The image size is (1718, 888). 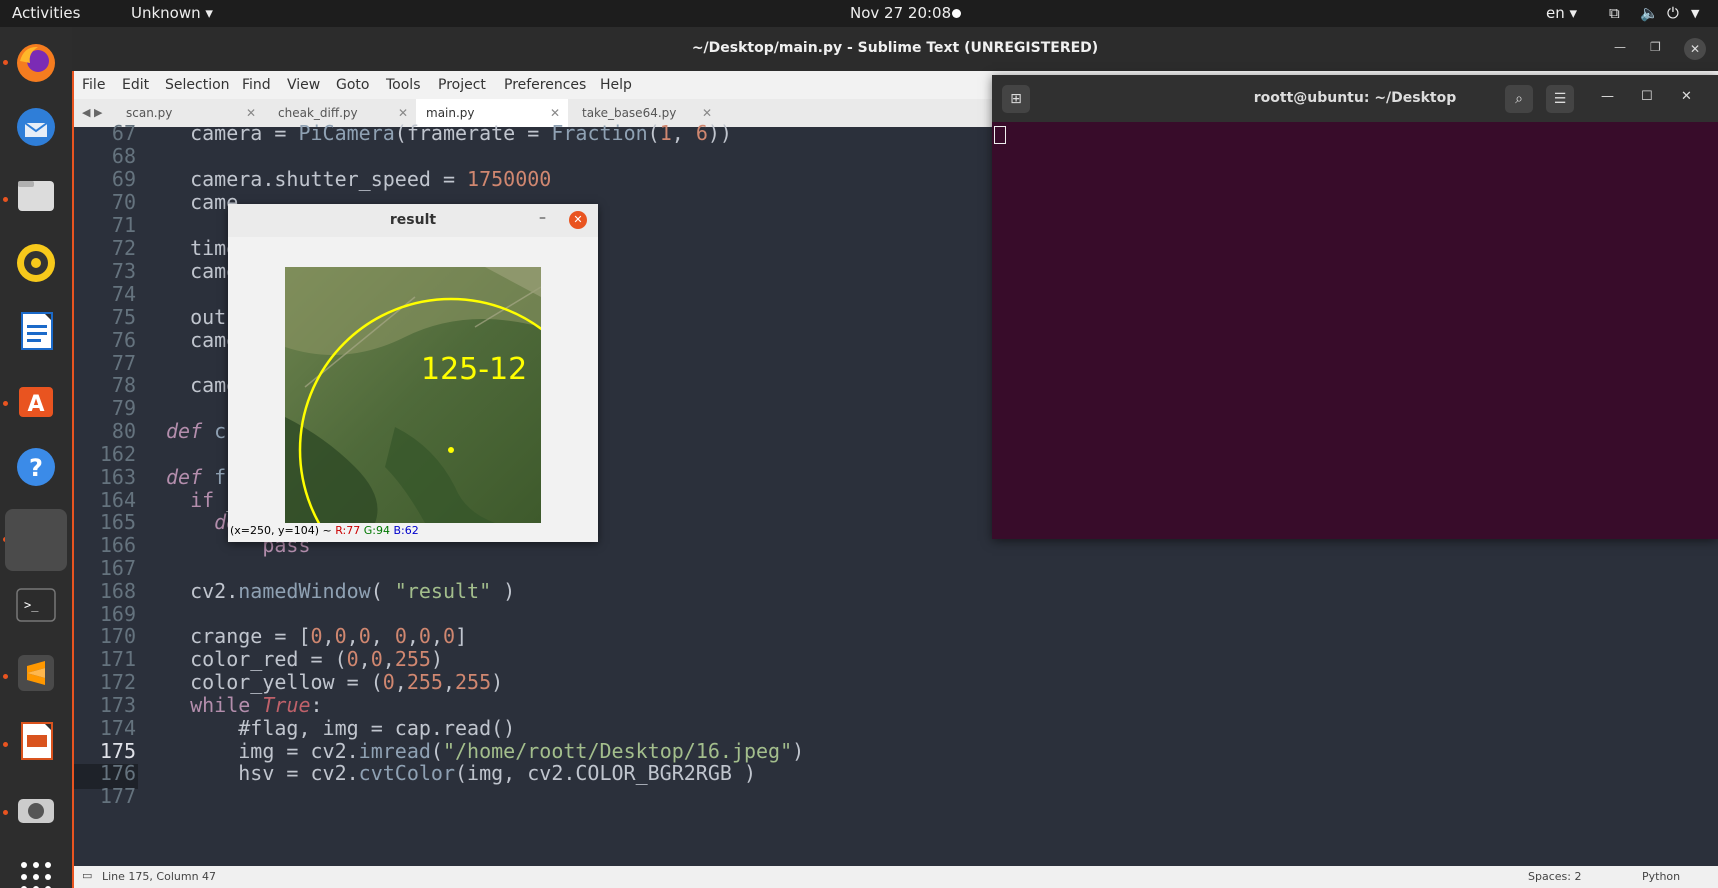 What do you see at coordinates (93, 85) in the screenshot?
I see `menu-file: File` at bounding box center [93, 85].